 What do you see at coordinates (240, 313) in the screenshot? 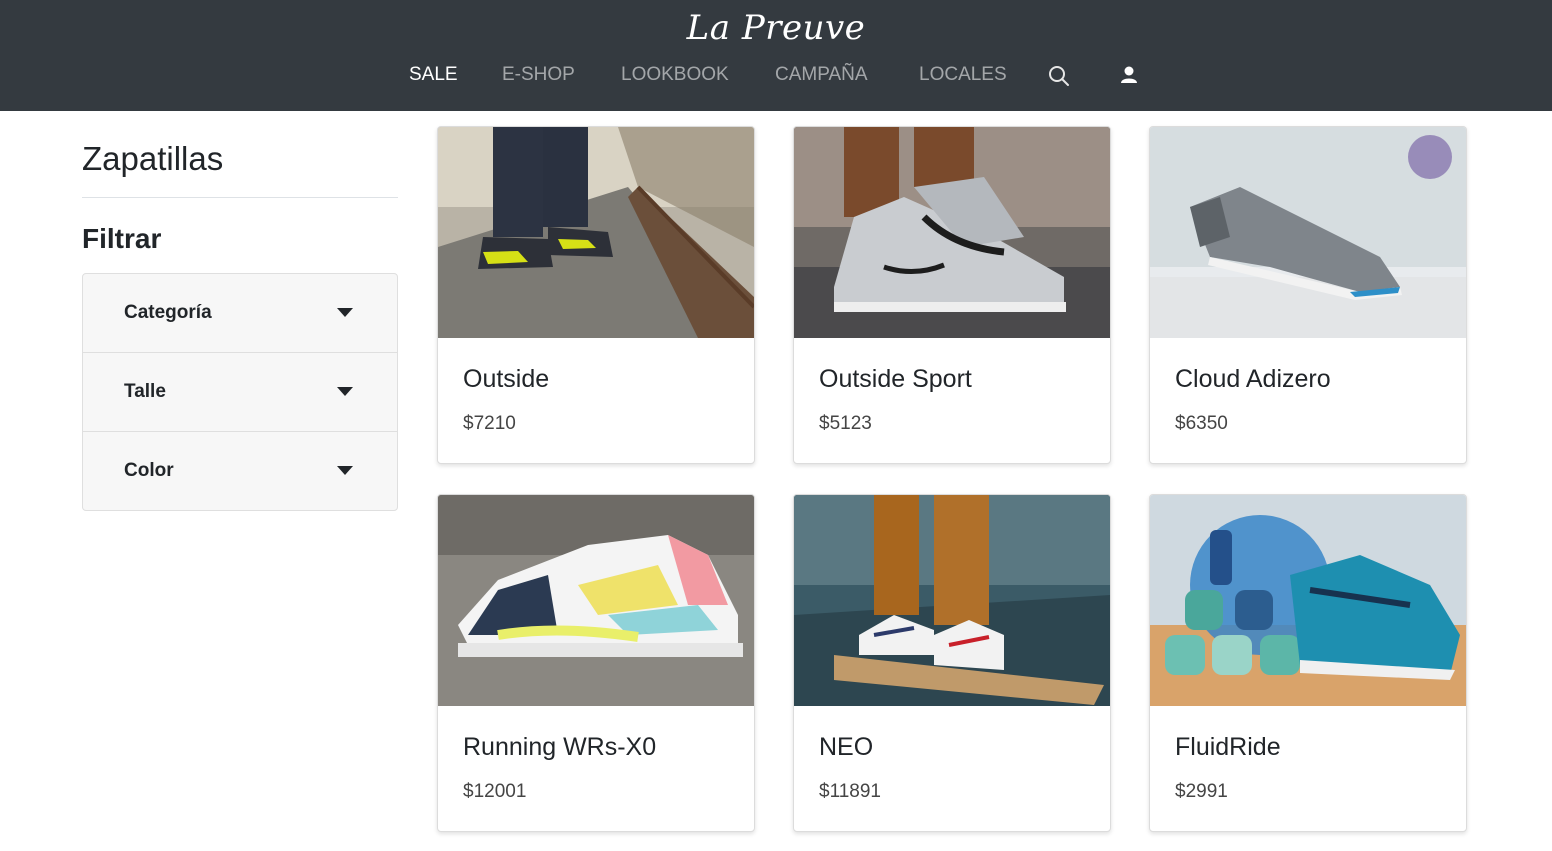
I see `filter-categoria: Categoría` at bounding box center [240, 313].